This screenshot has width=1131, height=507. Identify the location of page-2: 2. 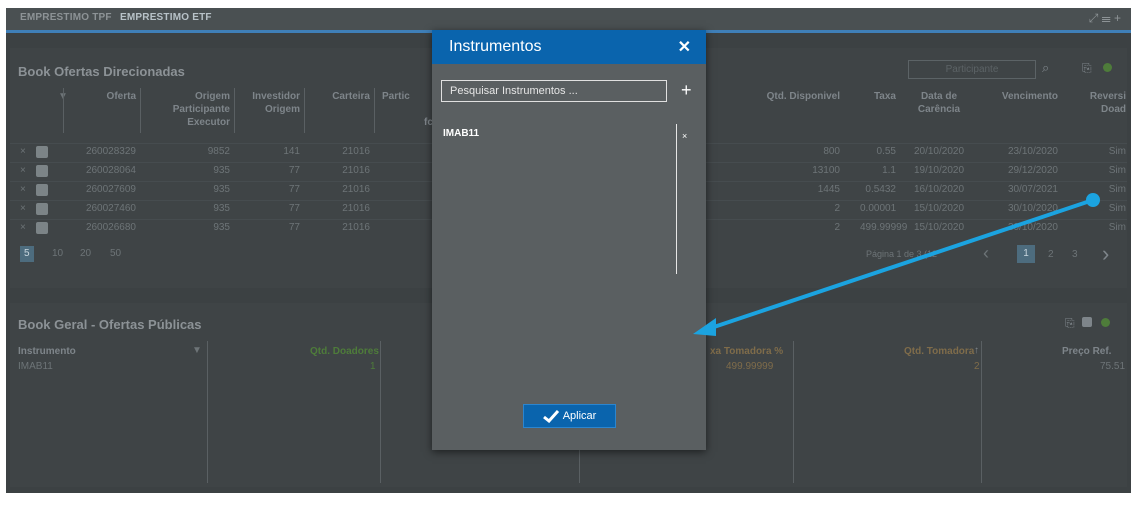
(1051, 254).